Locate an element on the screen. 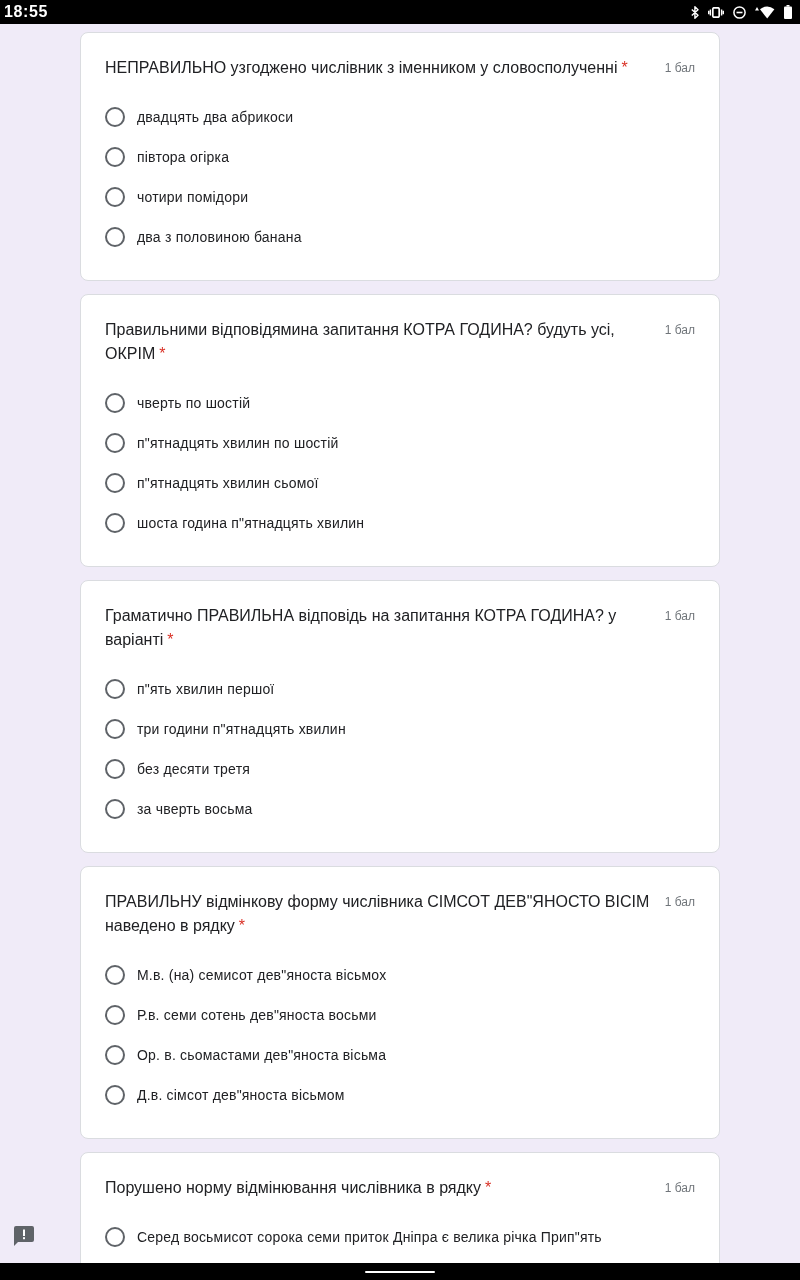 The width and height of the screenshot is (800, 1280). option-label: п"ятнадцять хвилин по шостій is located at coordinates (238, 443).